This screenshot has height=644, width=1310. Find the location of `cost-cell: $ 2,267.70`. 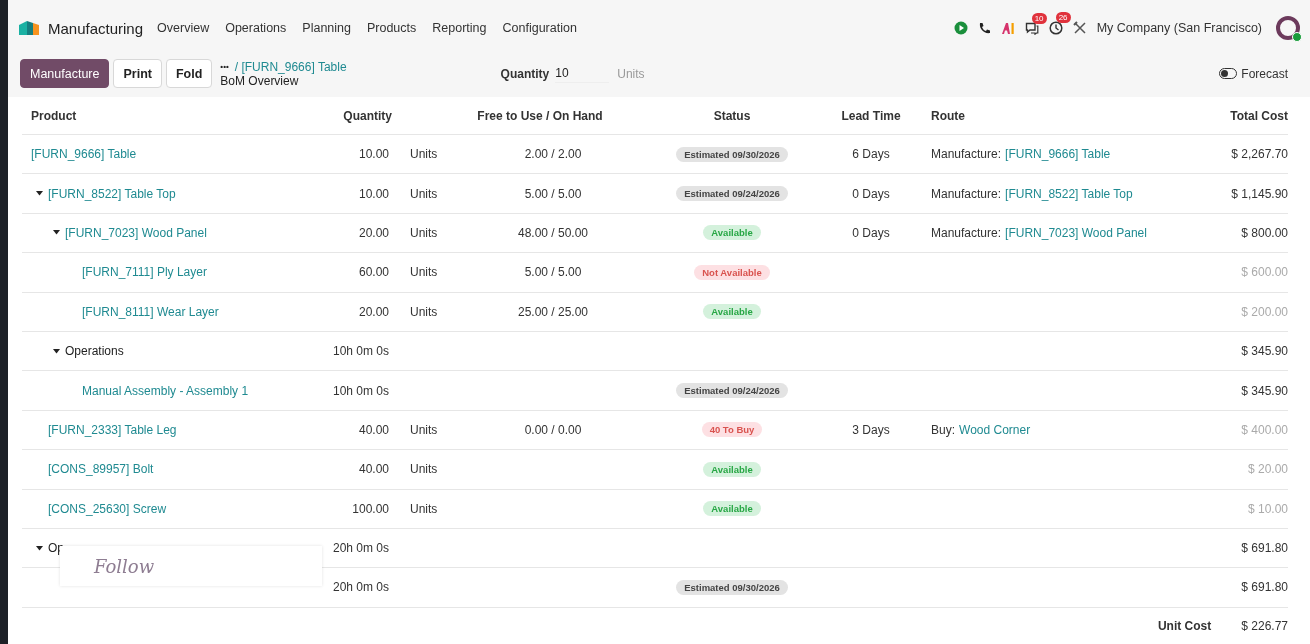

cost-cell: $ 2,267.70 is located at coordinates (1259, 154).